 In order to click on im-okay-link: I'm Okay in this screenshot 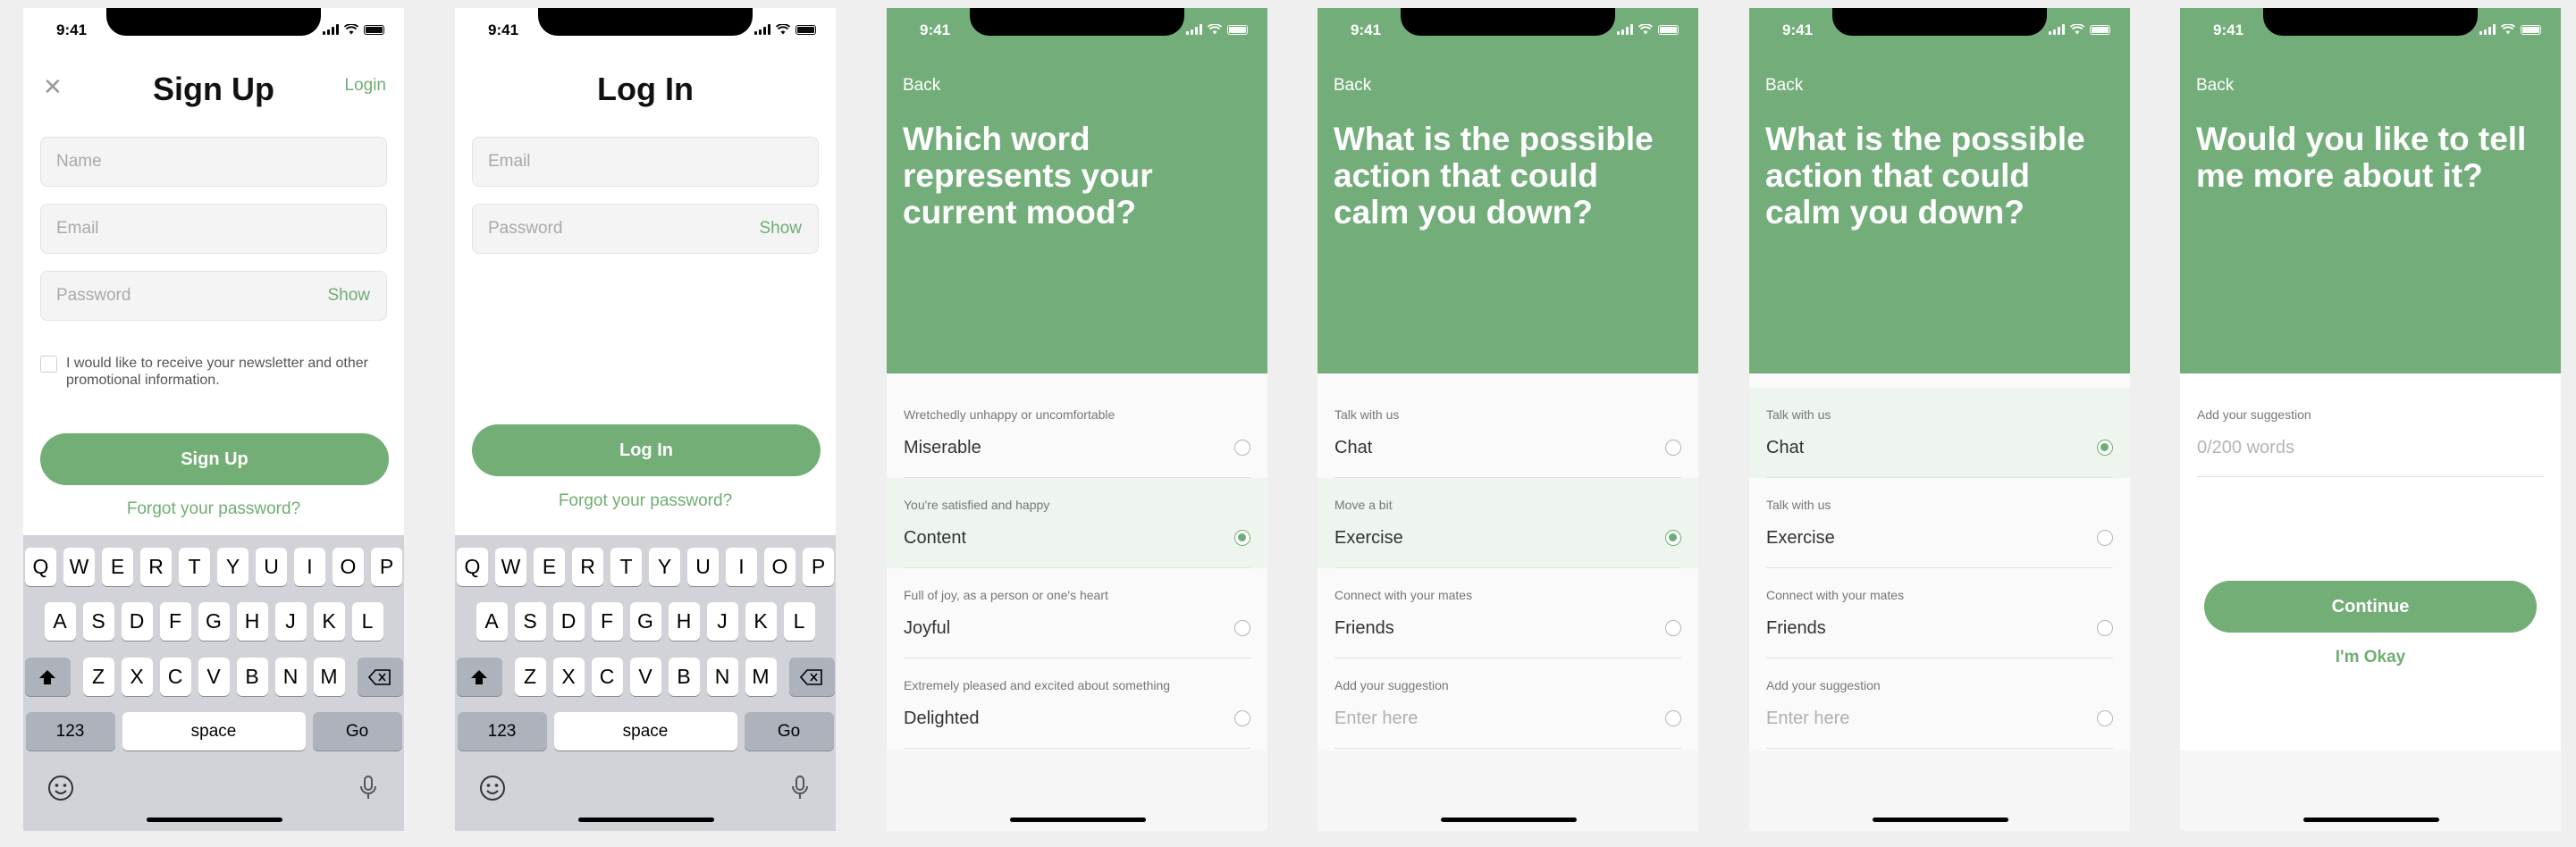, I will do `click(2371, 658)`.